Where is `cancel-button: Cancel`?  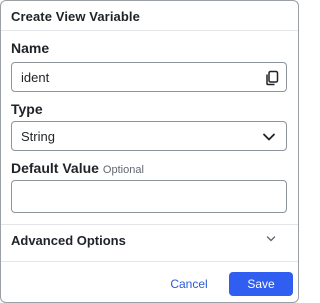 cancel-button: Cancel is located at coordinates (189, 284).